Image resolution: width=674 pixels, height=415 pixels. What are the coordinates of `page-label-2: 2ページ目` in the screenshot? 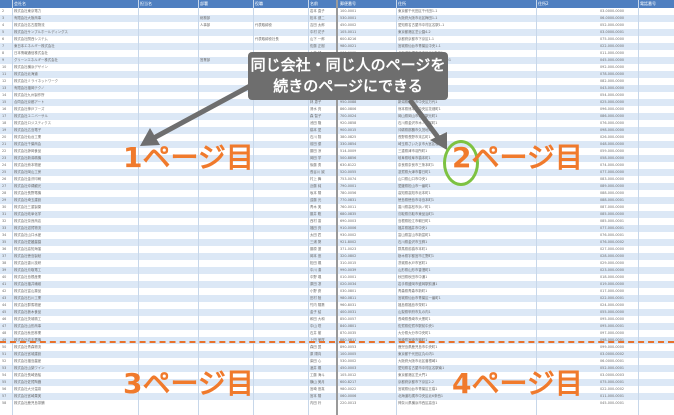 It's located at (517, 157).